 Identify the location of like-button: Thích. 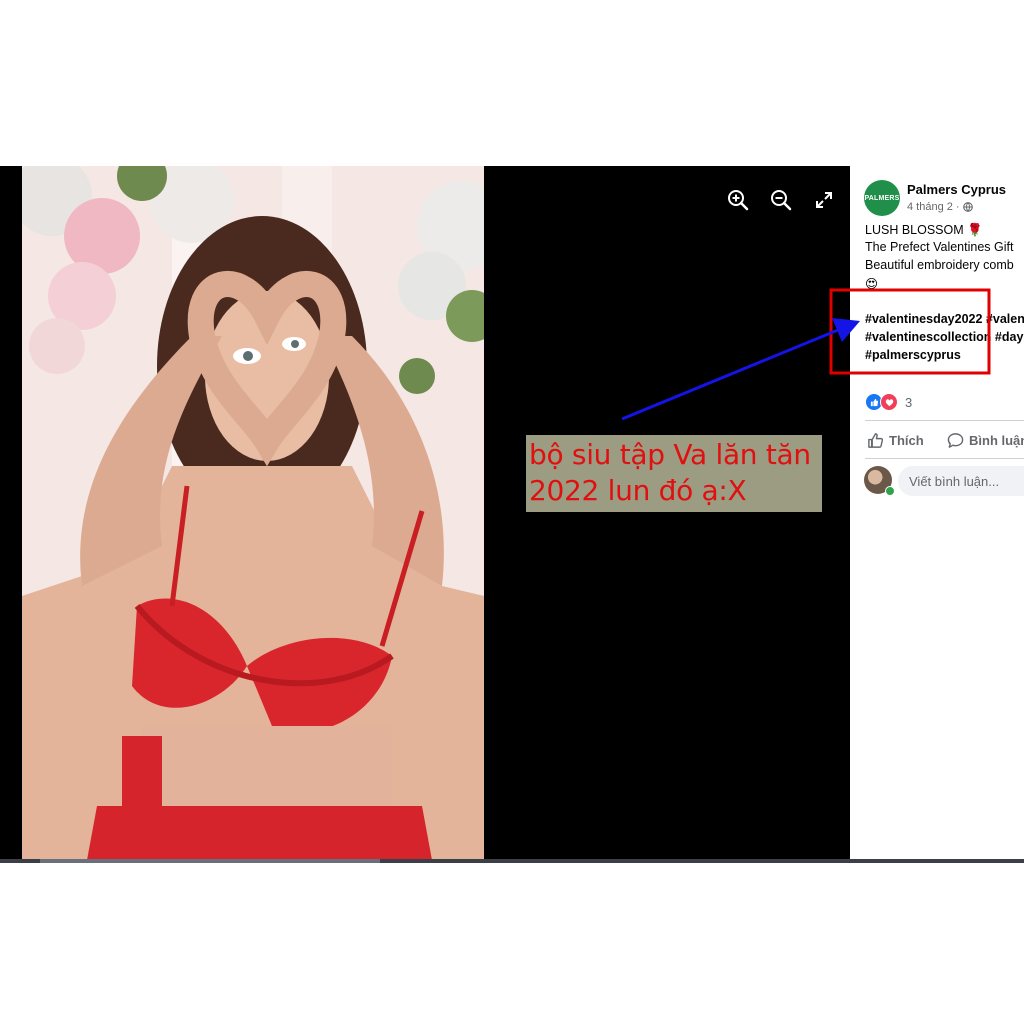
(895, 440).